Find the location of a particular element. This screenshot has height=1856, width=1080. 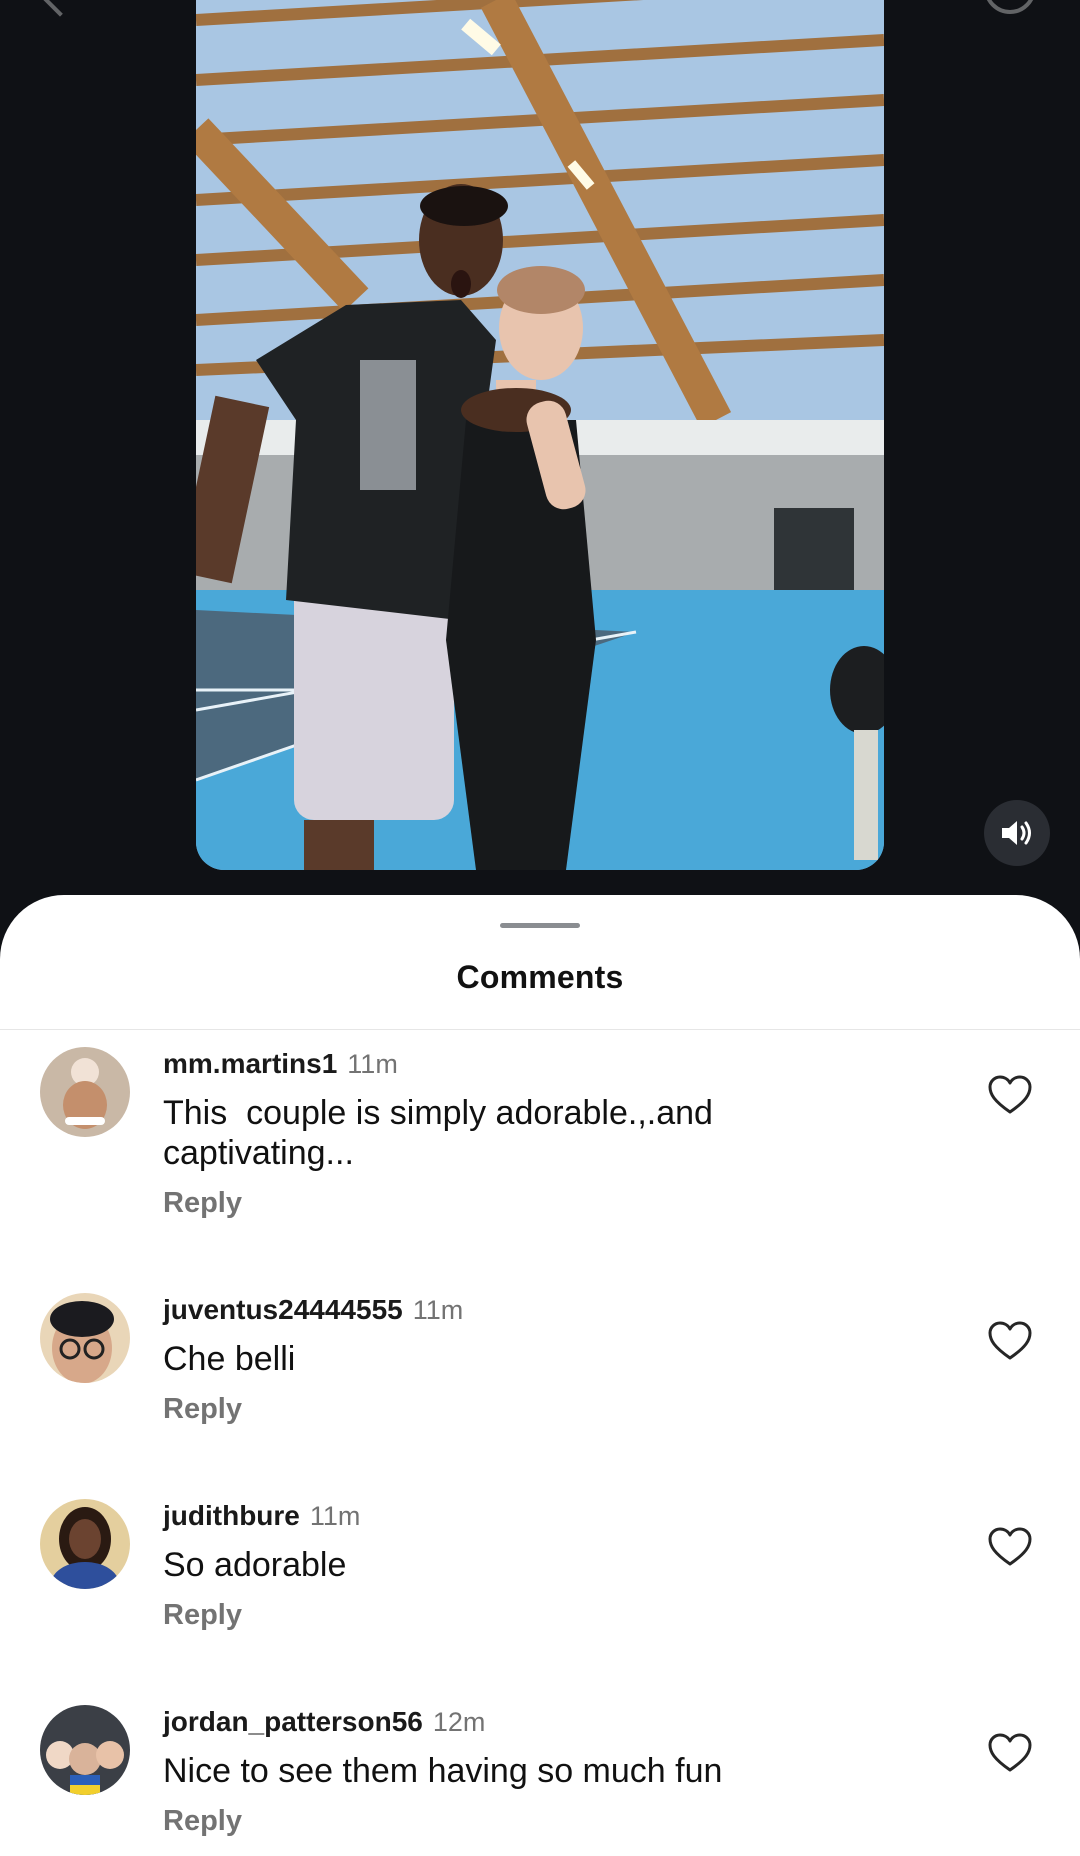

comment-text: Nice to see them having so much fun is located at coordinates (443, 1771).